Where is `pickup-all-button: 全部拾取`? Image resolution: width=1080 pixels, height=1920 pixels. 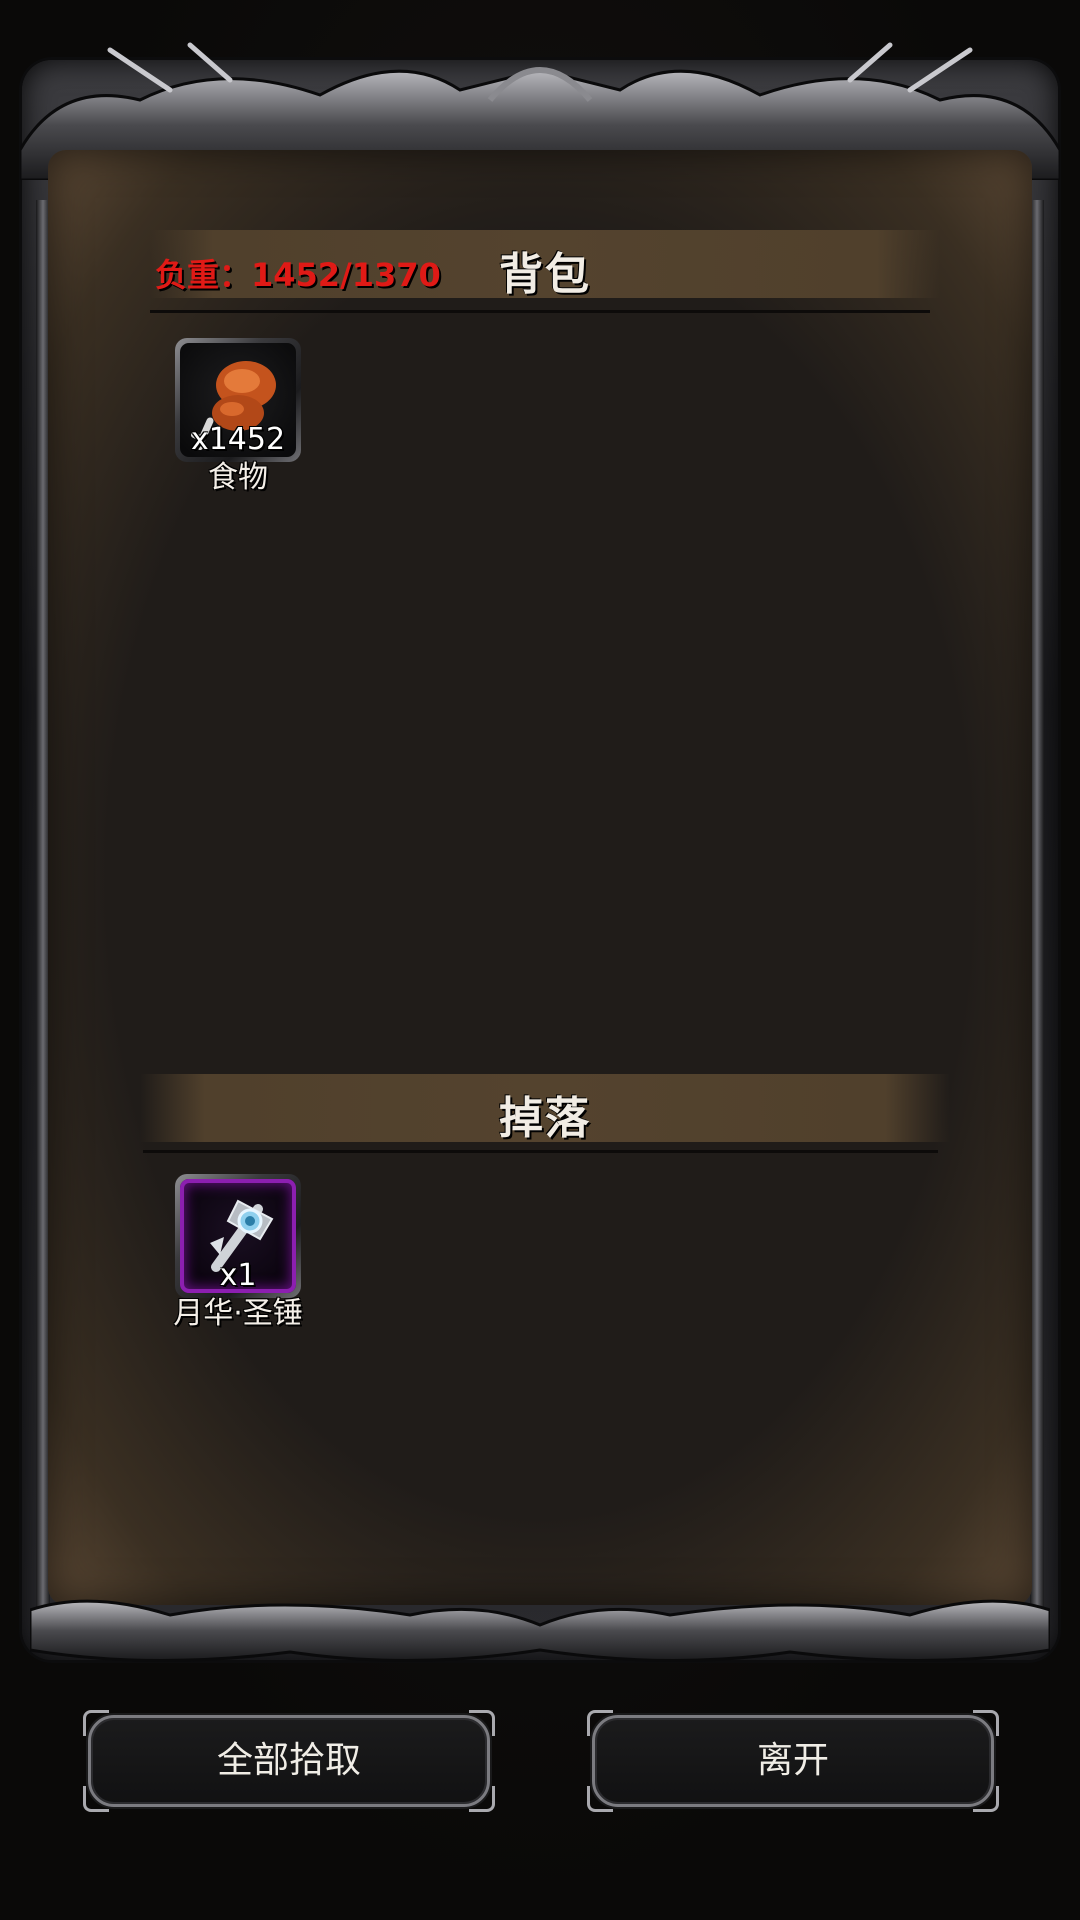
pickup-all-button: 全部拾取 is located at coordinates (289, 1761).